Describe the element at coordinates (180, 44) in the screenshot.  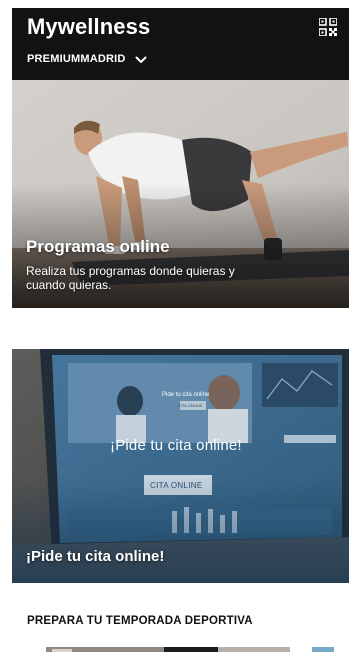
I see `app-header: Mywellness PREMIUMMADRID` at that location.